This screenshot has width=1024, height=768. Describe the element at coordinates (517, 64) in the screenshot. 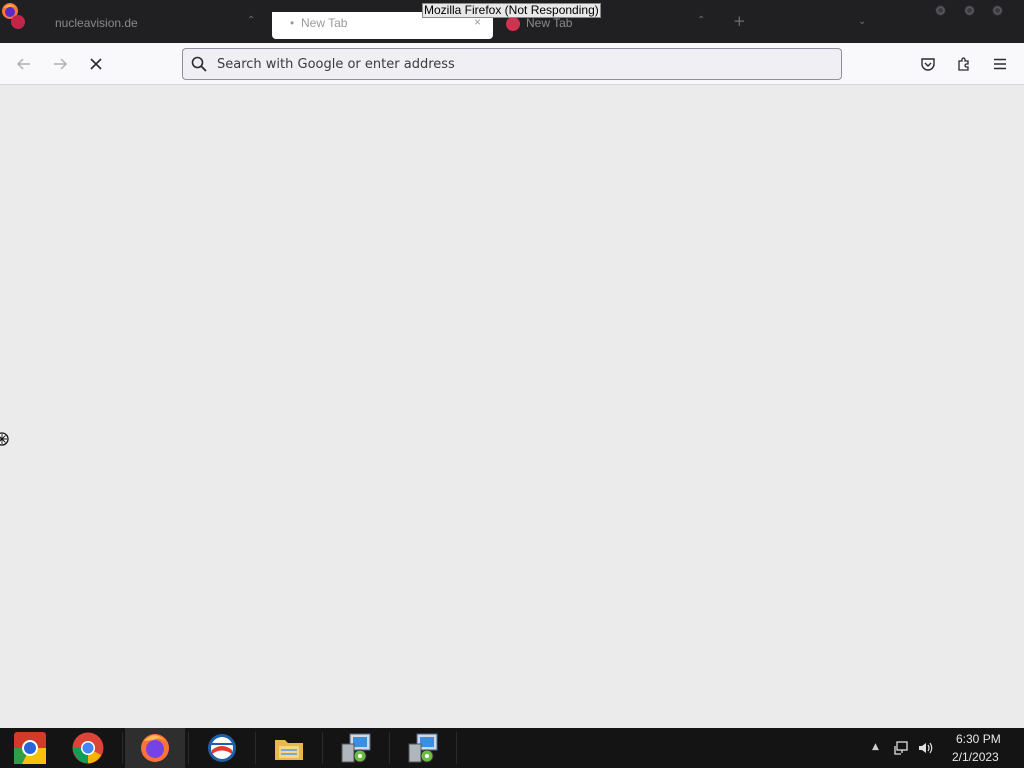

I see `url-input` at that location.